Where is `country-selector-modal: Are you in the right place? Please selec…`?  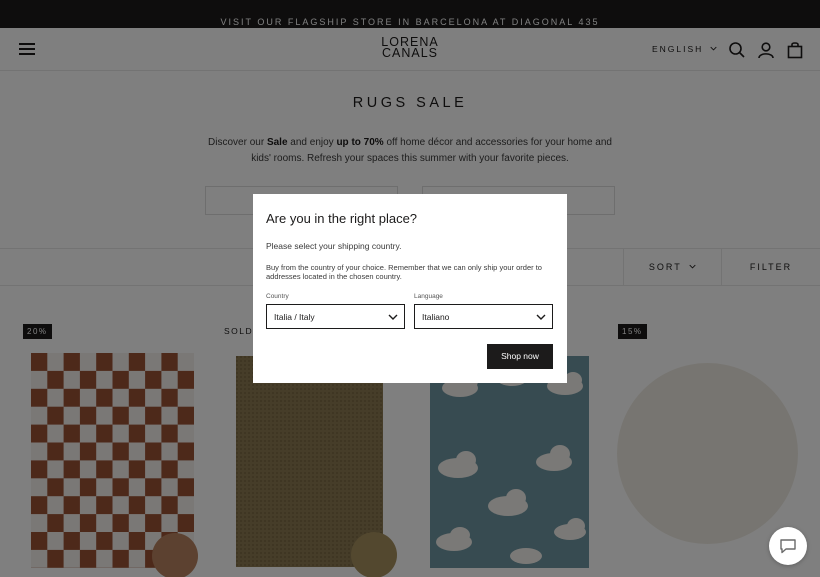
country-selector-modal: Are you in the right place? Please selec… is located at coordinates (410, 288).